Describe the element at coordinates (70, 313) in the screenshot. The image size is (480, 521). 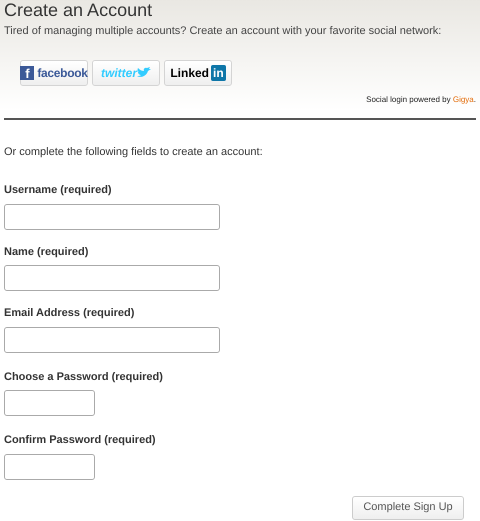
I see `field-label: Email Address (required)` at that location.